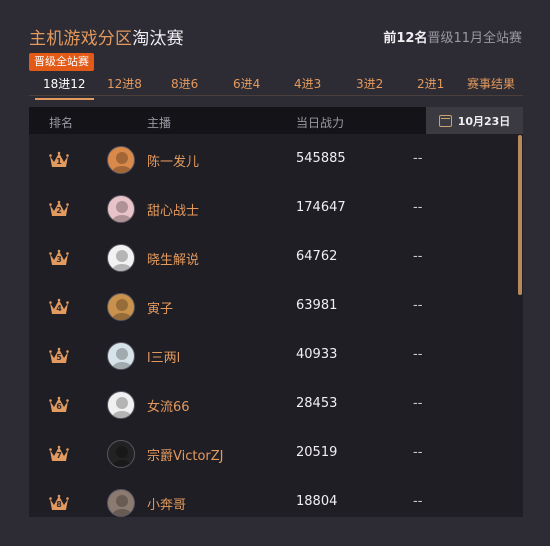  Describe the element at coordinates (173, 258) in the screenshot. I see `streamer-name: 晓生解说` at that location.